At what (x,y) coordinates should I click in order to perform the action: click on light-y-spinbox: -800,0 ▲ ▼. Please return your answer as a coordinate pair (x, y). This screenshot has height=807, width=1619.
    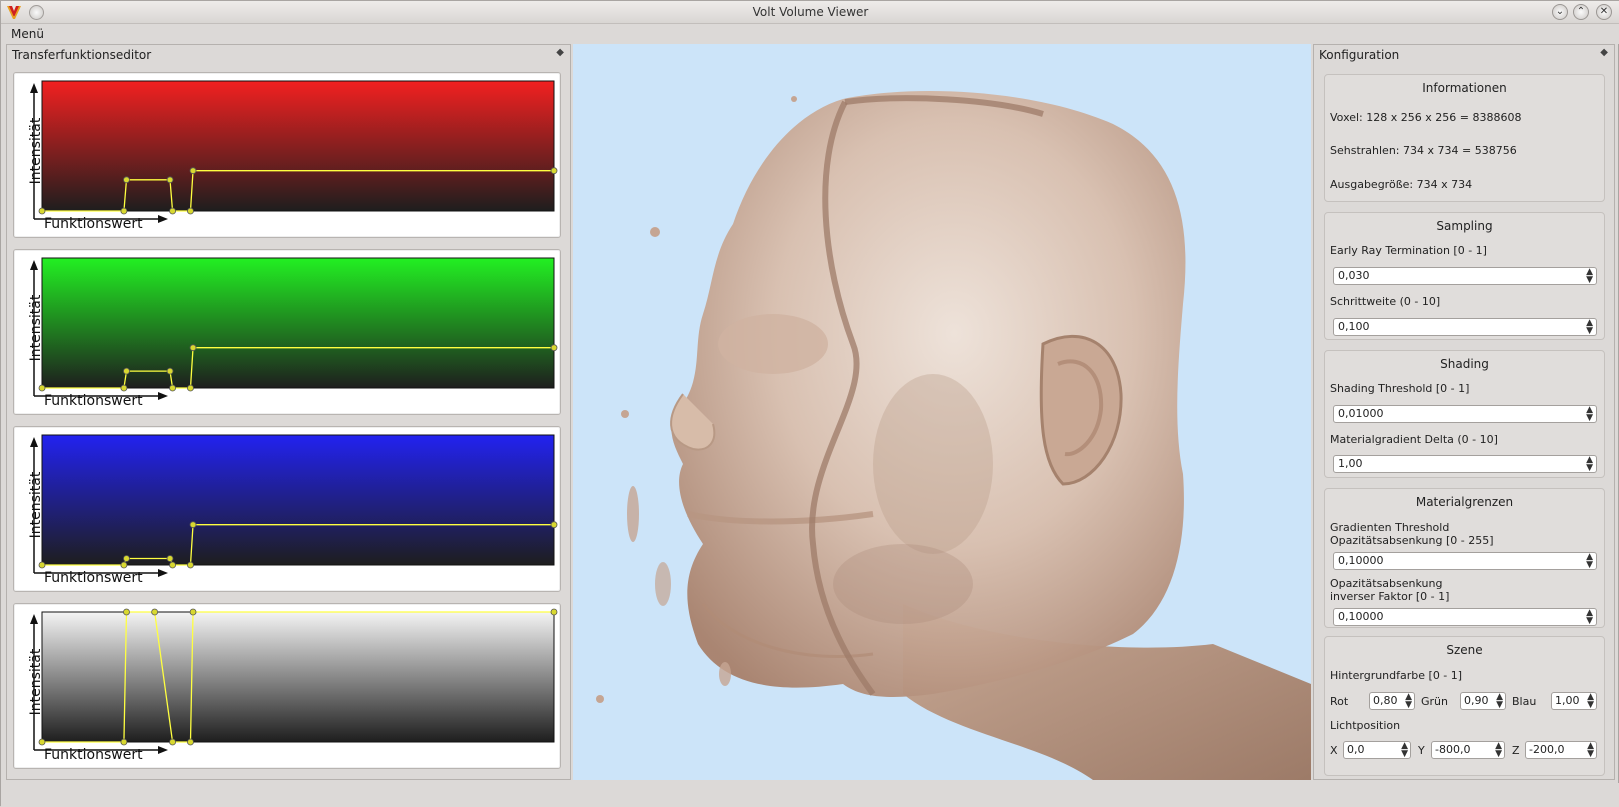
    Looking at the image, I should click on (1468, 750).